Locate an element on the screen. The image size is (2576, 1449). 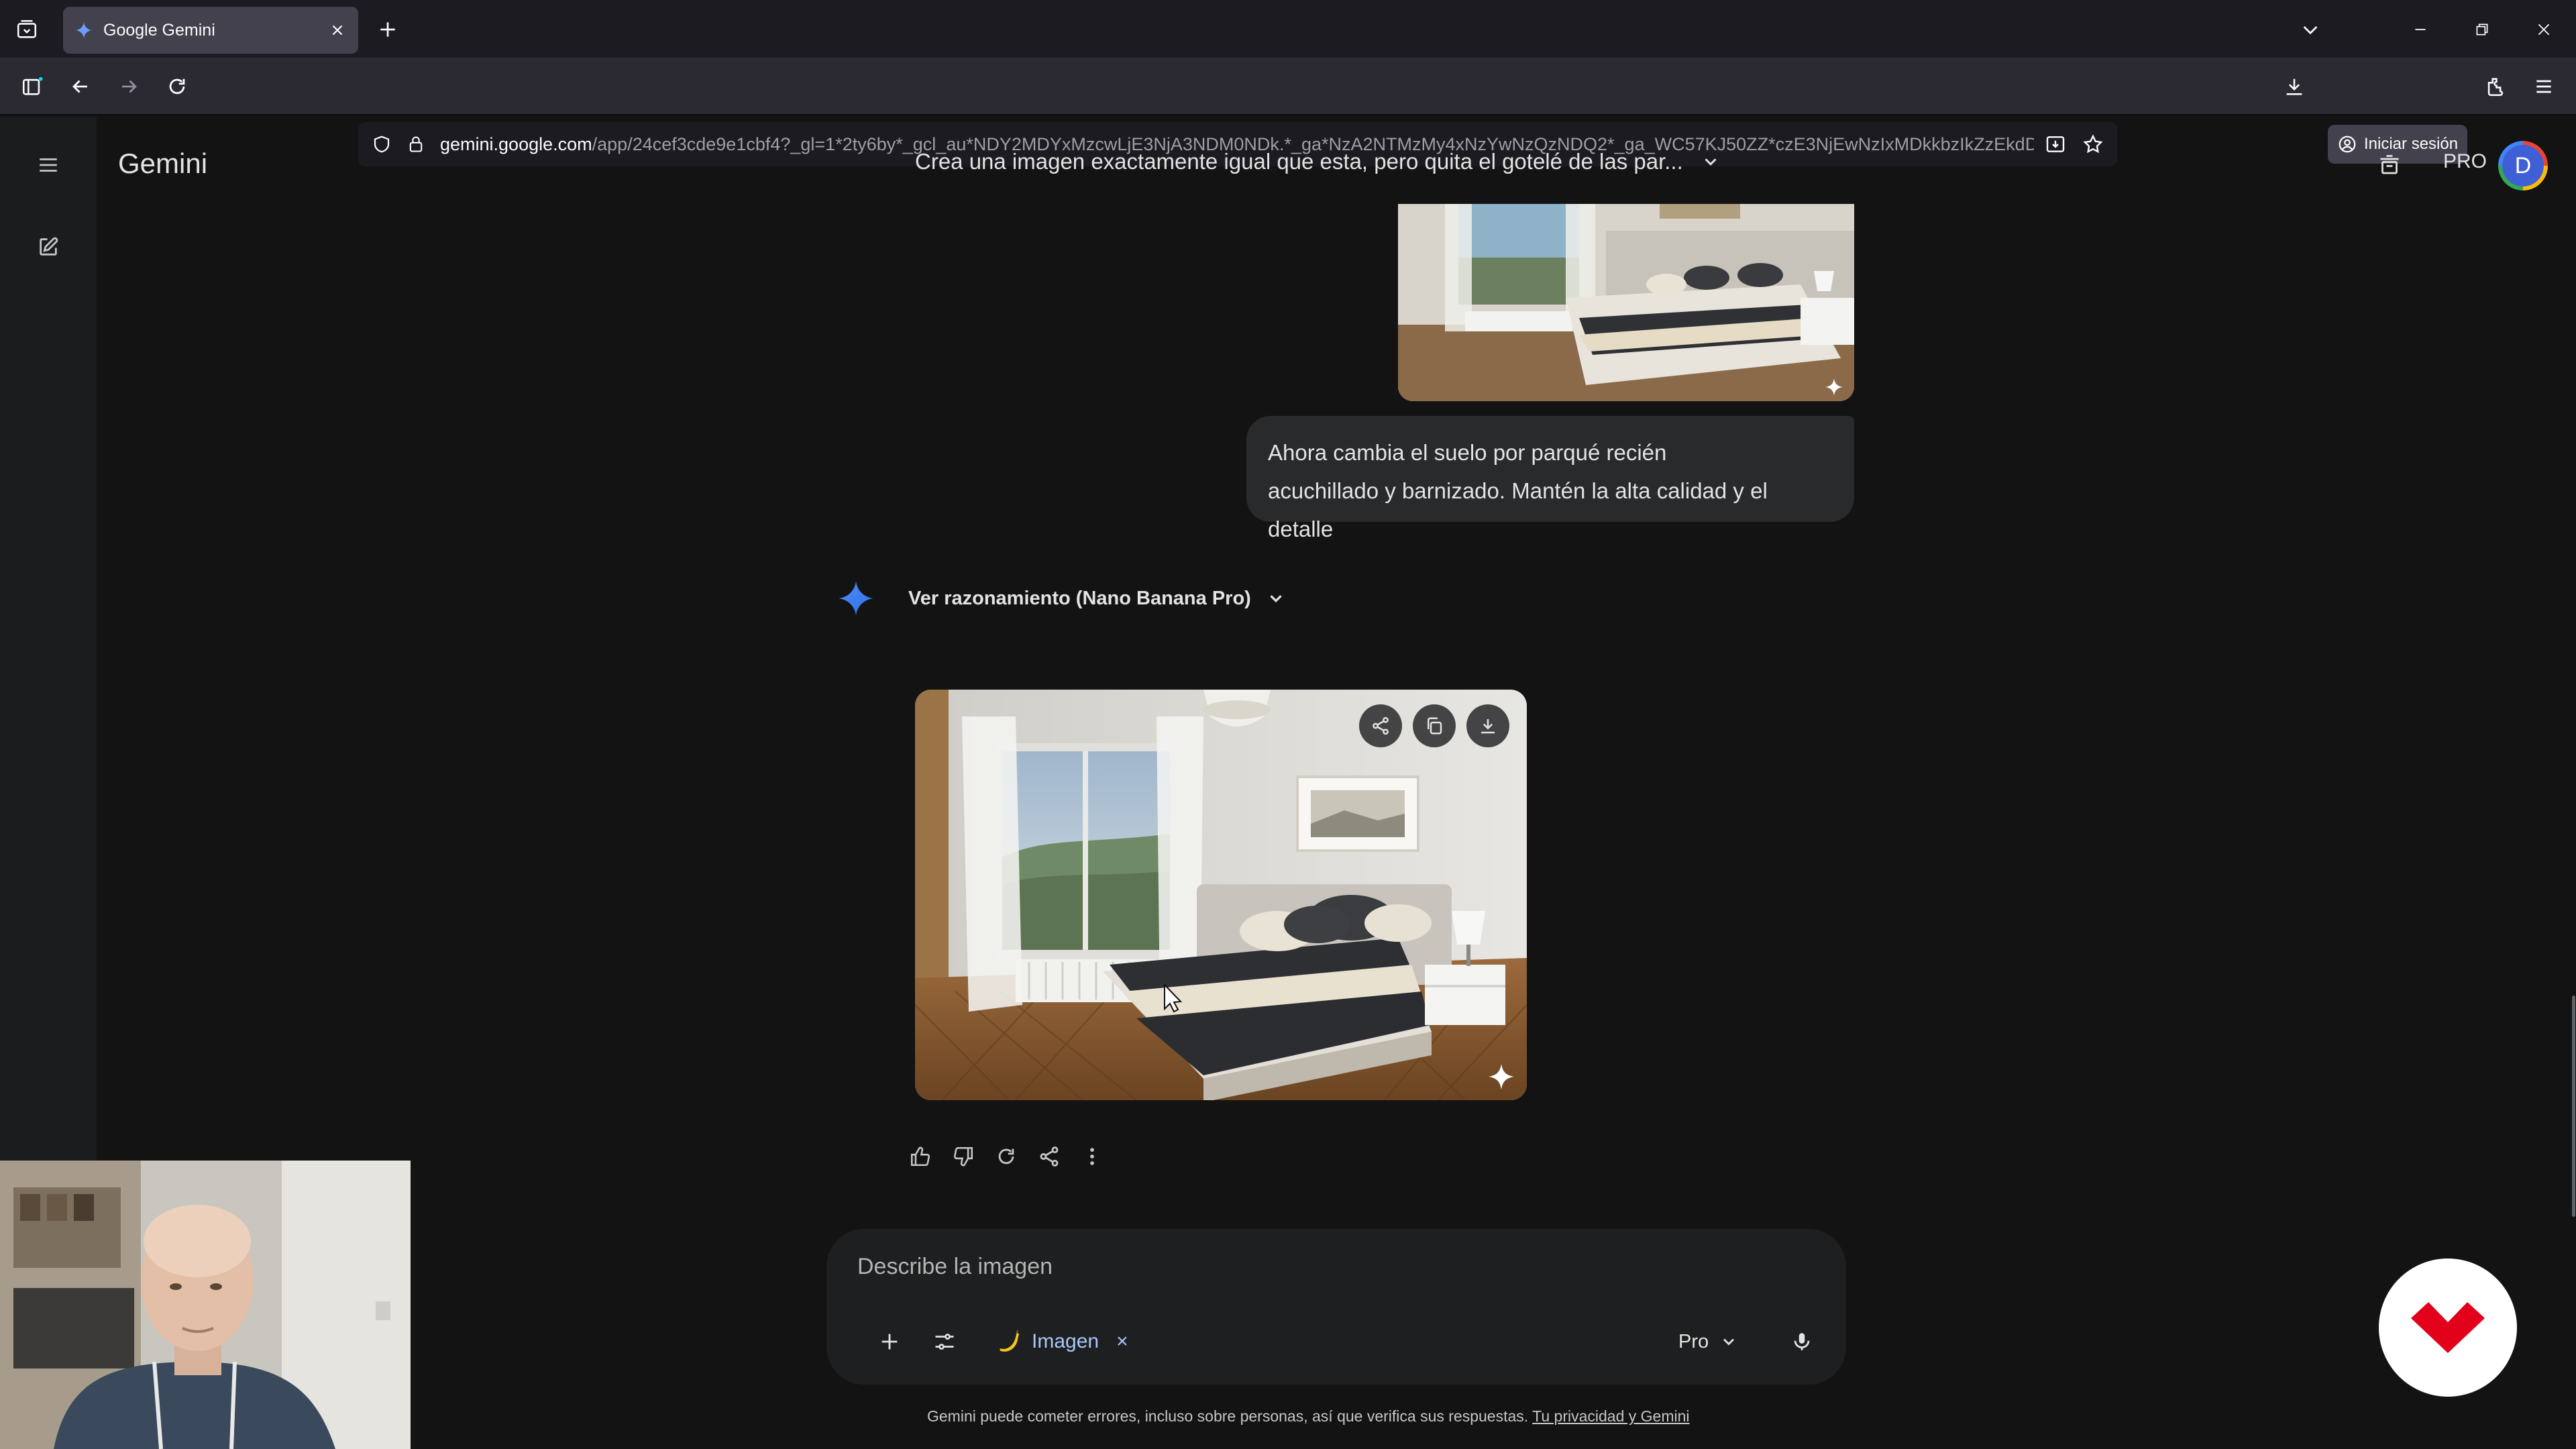
back-icon is located at coordinates (80, 86).